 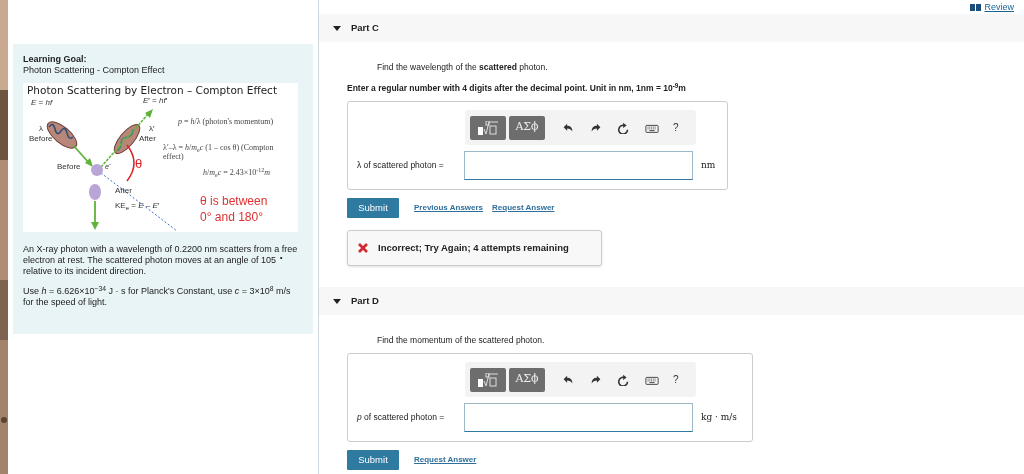 I want to click on unit-label: kg · m/s, so click(x=719, y=417).